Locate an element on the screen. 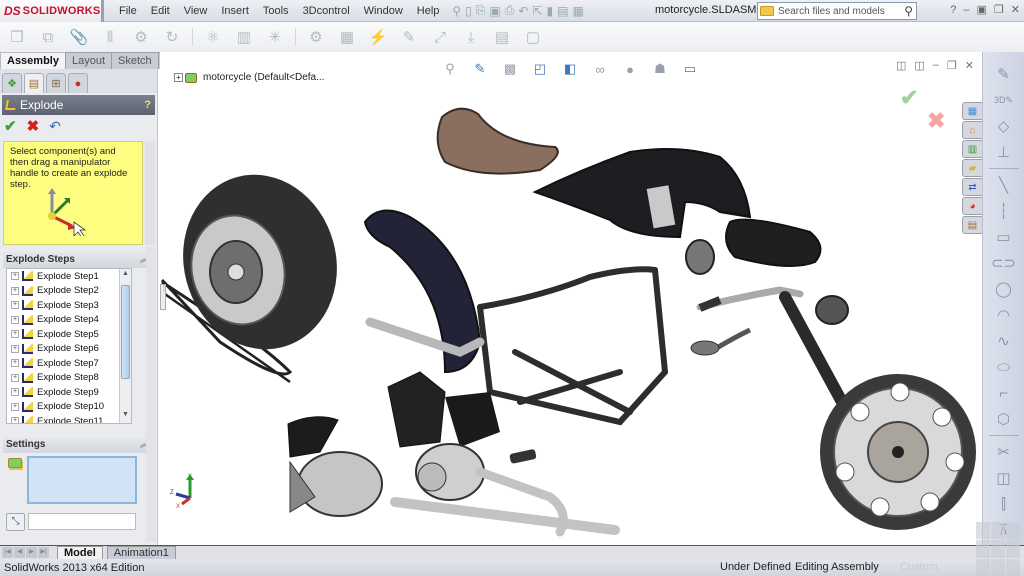 The width and height of the screenshot is (1024, 576). menu-file: File is located at coordinates (128, 11).